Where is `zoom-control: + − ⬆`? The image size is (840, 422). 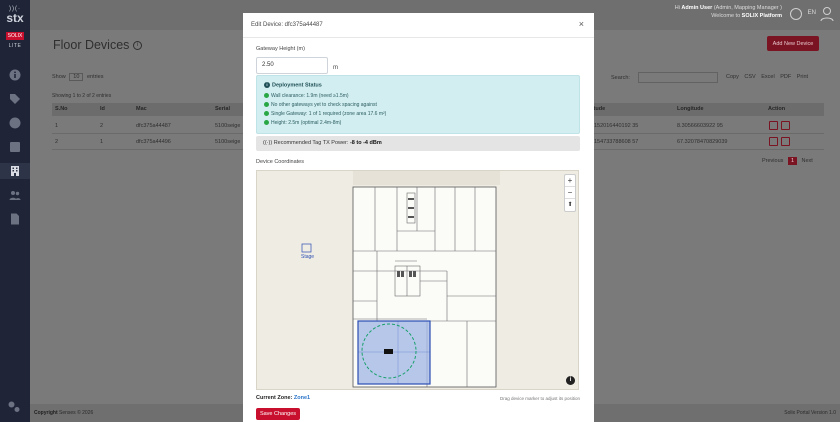 zoom-control: + − ⬆ is located at coordinates (570, 193).